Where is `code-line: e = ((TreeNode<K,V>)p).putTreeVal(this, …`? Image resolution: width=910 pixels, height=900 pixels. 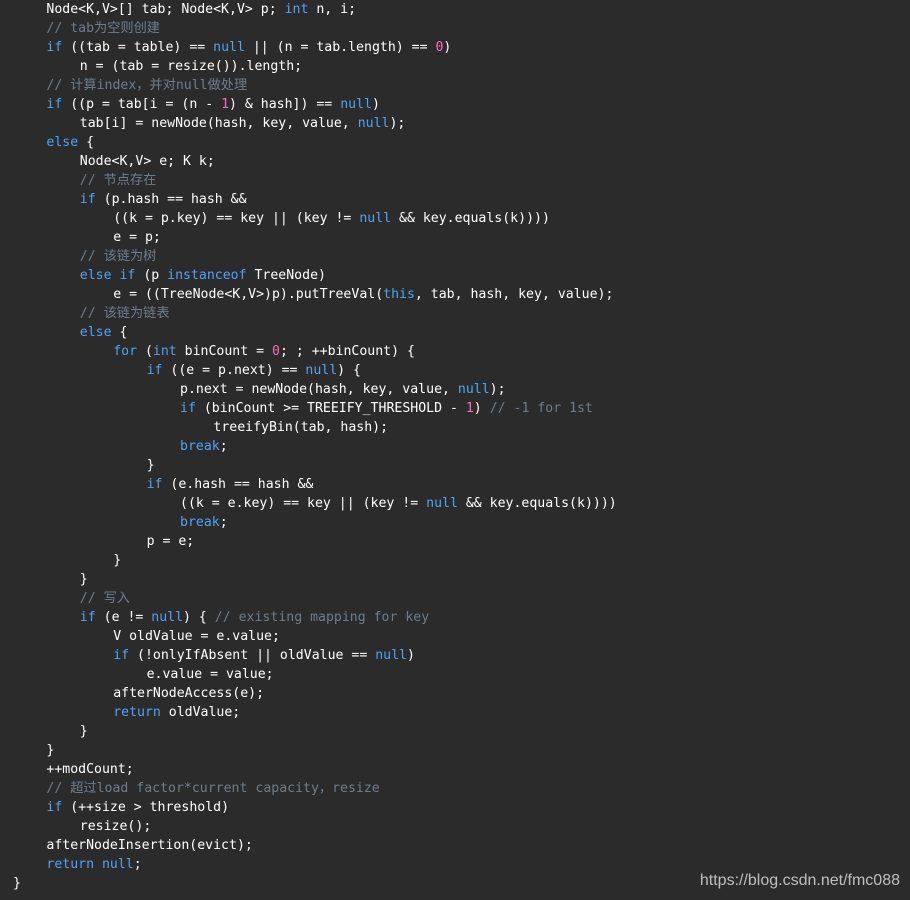 code-line: e = ((TreeNode<K,V>)p).putTreeVal(this, … is located at coordinates (455, 294).